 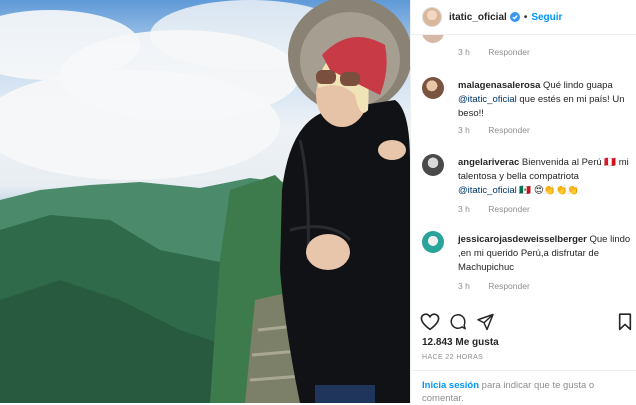 What do you see at coordinates (625, 322) in the screenshot?
I see `bookmark-icon` at bounding box center [625, 322].